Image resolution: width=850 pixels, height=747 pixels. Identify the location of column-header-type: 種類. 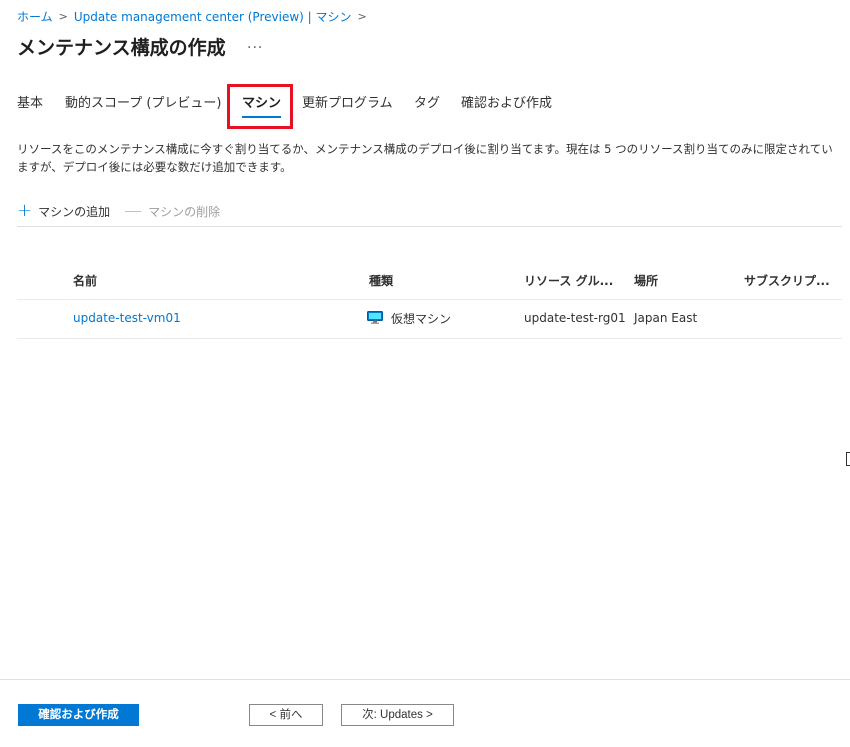
(381, 280).